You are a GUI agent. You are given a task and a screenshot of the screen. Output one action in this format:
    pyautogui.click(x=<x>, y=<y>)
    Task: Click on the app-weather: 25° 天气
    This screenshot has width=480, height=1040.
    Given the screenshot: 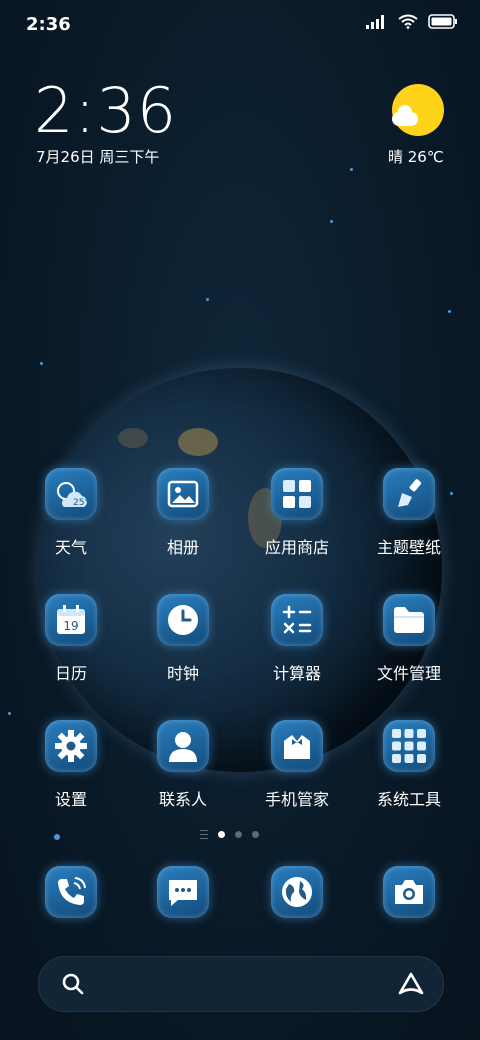 What is the action you would take?
    pyautogui.click(x=71, y=513)
    